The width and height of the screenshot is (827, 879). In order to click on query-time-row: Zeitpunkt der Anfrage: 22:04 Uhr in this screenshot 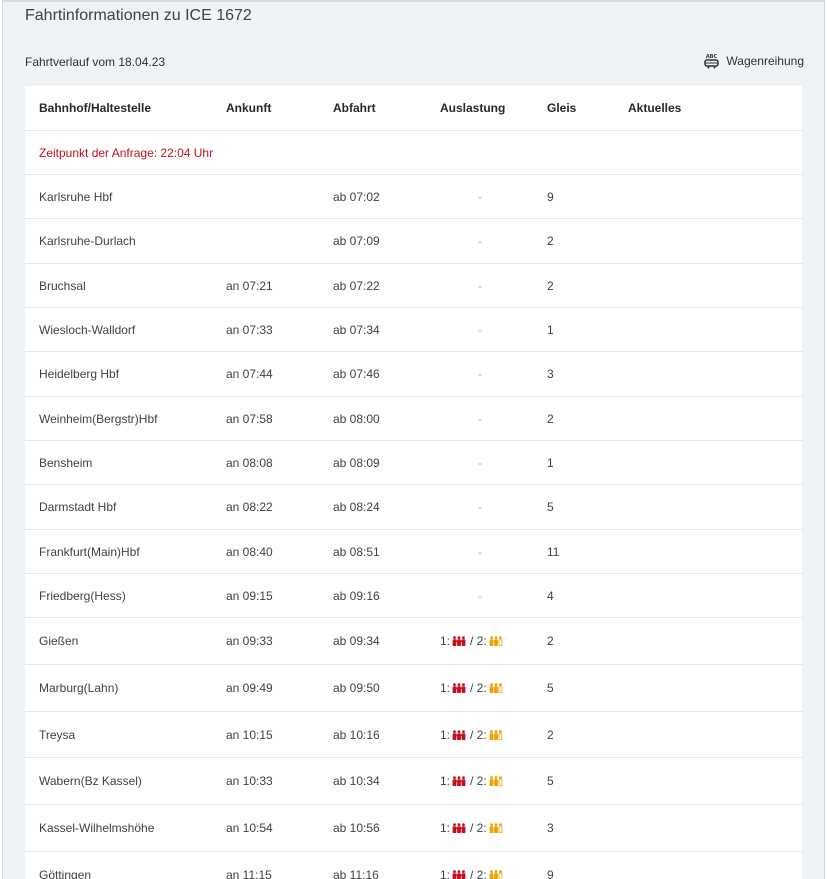, I will do `click(413, 153)`.